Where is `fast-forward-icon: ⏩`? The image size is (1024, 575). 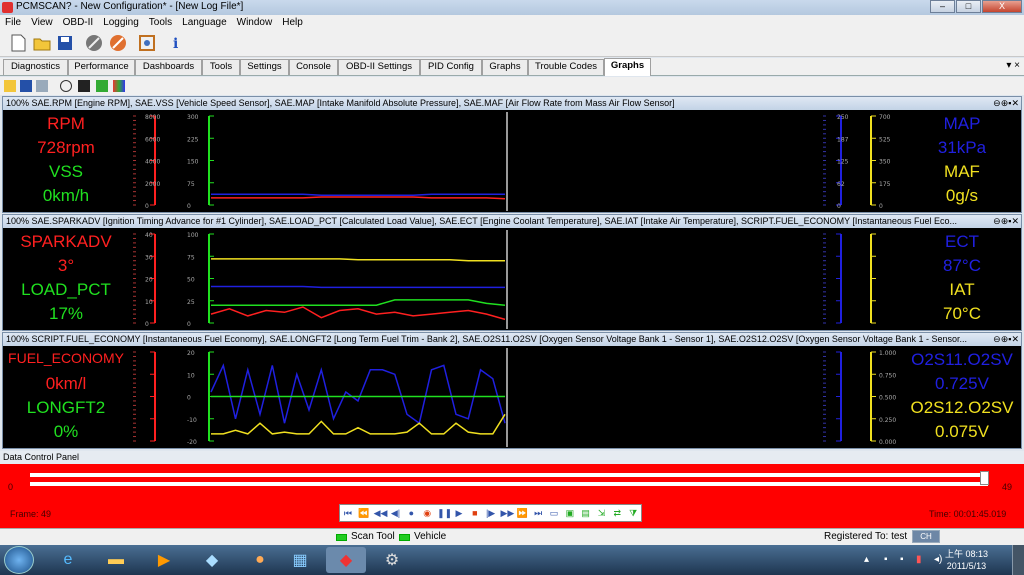 fast-forward-icon: ⏩ is located at coordinates (523, 513).